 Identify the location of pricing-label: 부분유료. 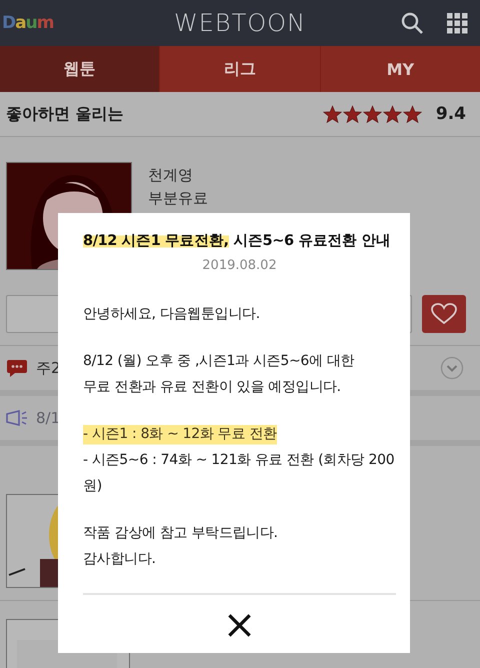
(178, 198).